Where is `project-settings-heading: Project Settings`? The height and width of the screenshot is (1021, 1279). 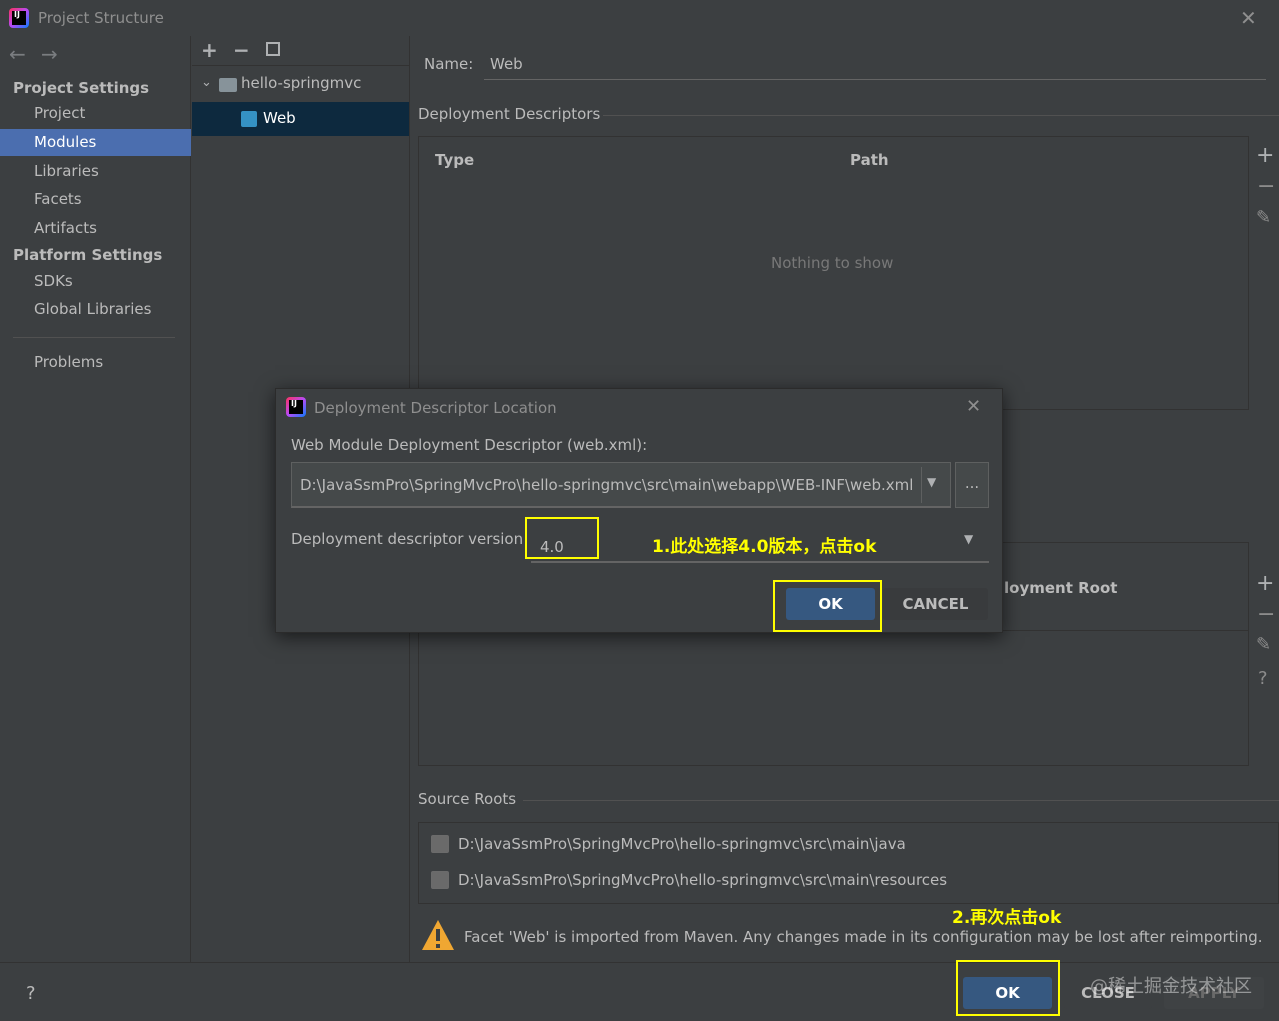 project-settings-heading: Project Settings is located at coordinates (81, 88).